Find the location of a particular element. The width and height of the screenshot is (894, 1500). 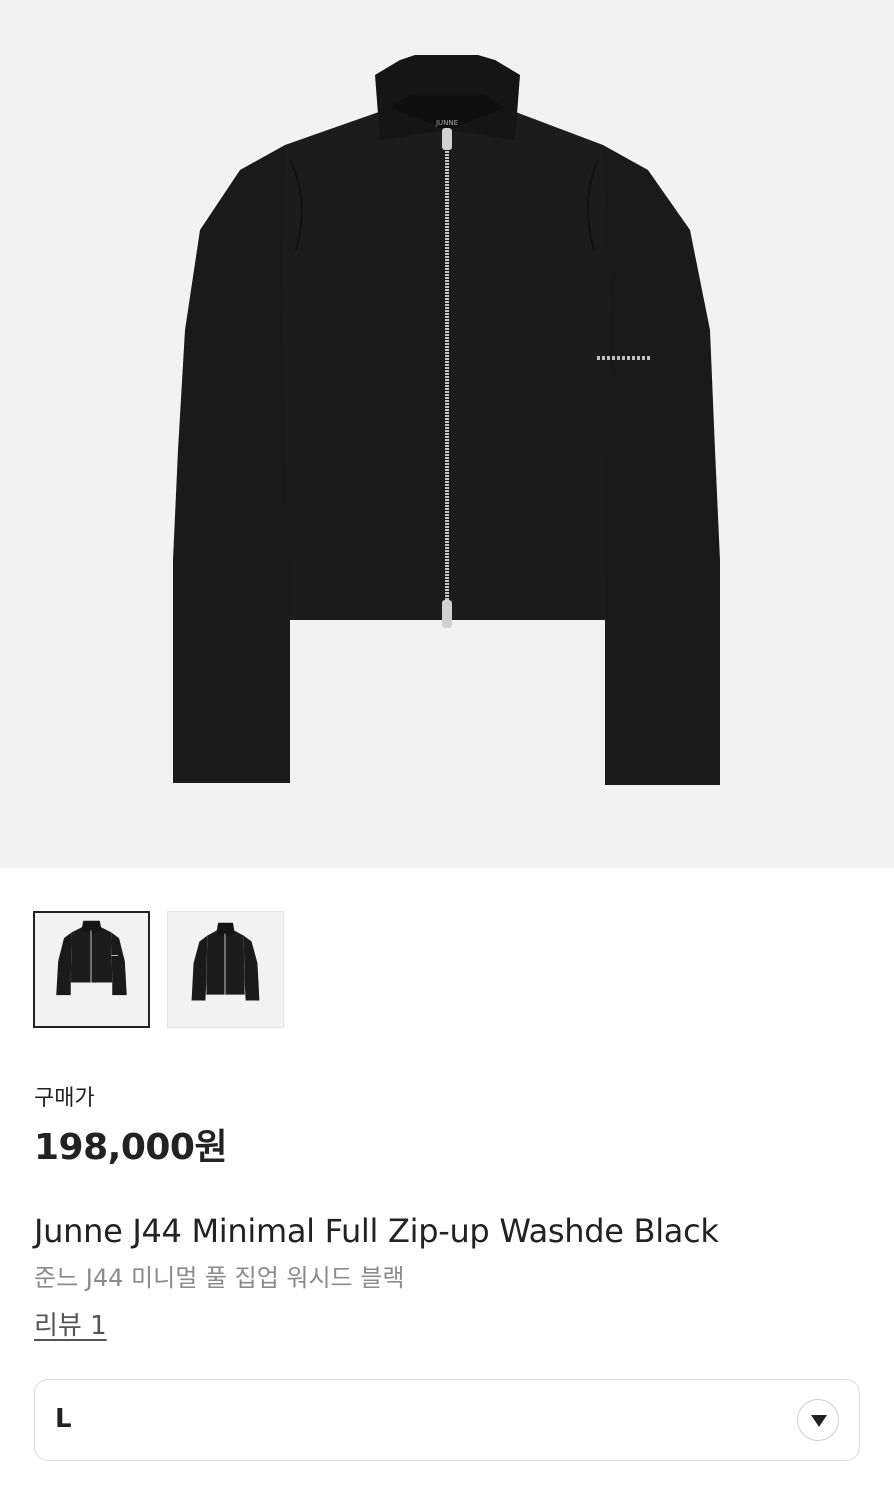

size-select-toggle is located at coordinates (818, 1420).